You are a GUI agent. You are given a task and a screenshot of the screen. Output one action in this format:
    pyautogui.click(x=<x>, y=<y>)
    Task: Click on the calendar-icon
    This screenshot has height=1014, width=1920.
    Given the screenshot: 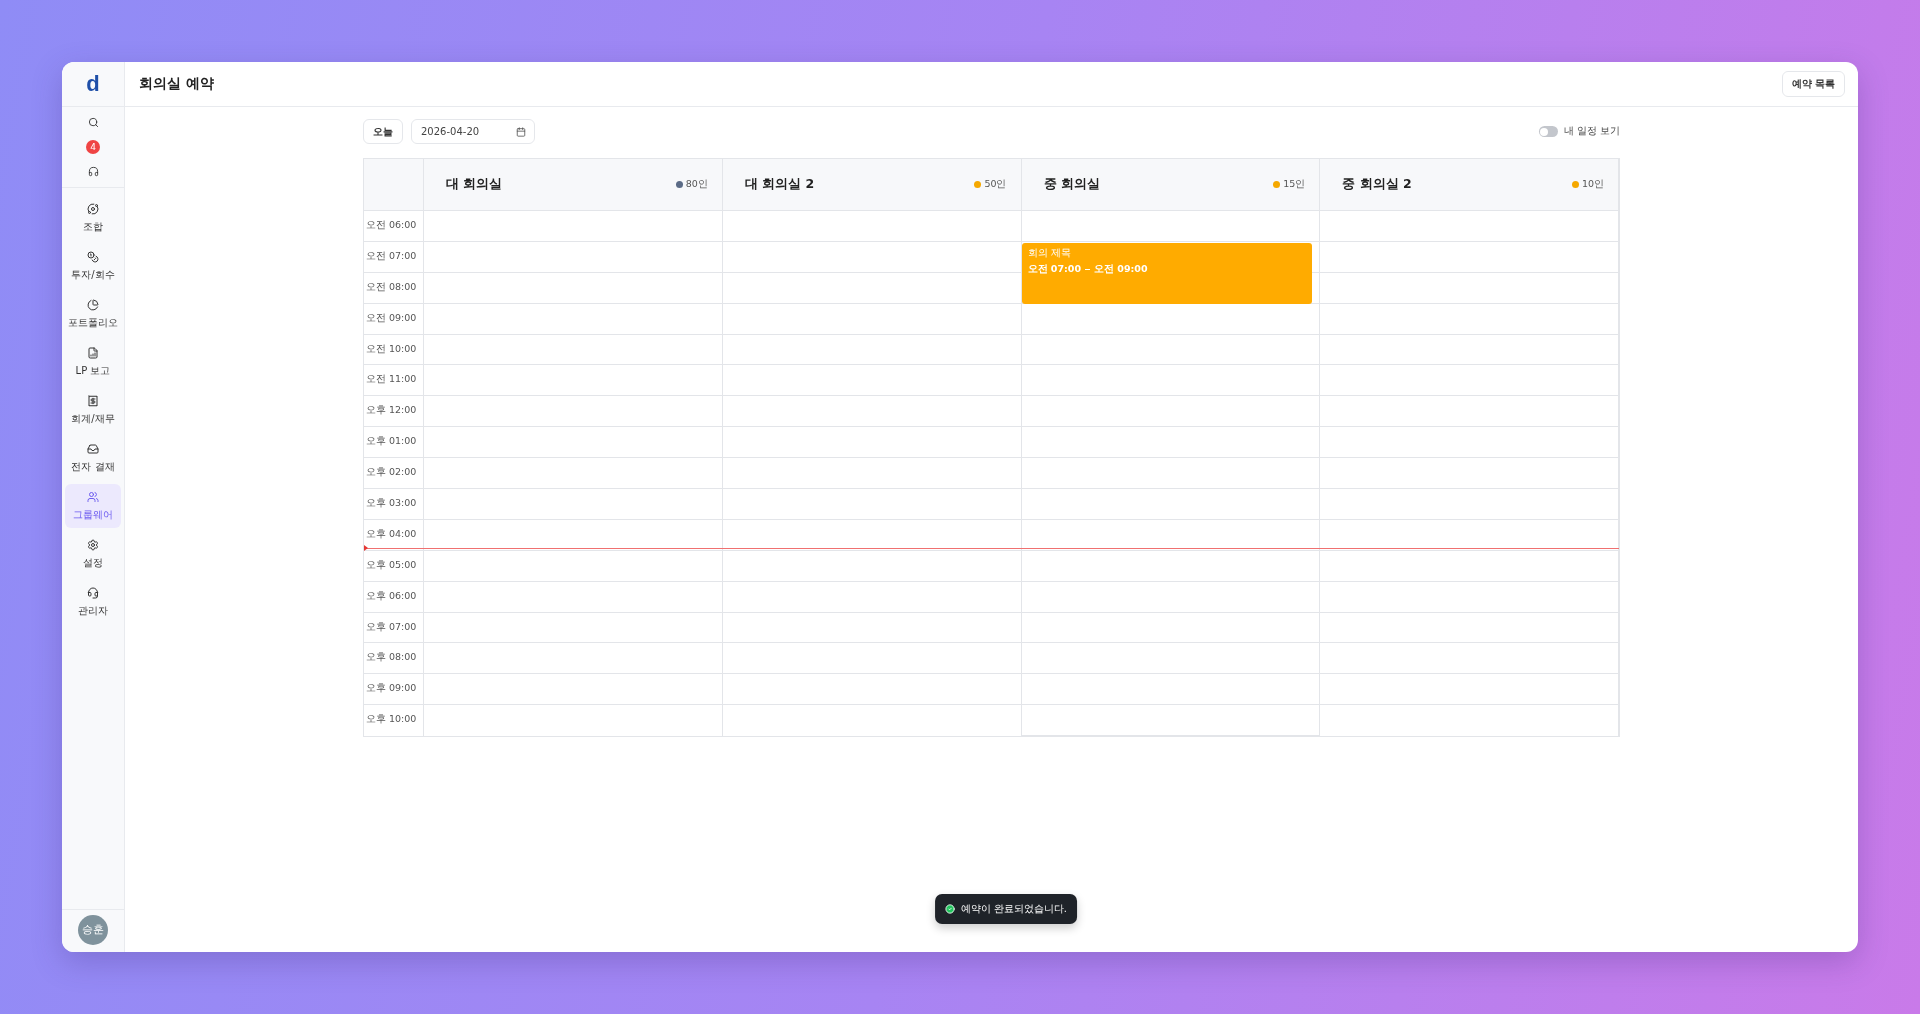 What is the action you would take?
    pyautogui.click(x=521, y=131)
    